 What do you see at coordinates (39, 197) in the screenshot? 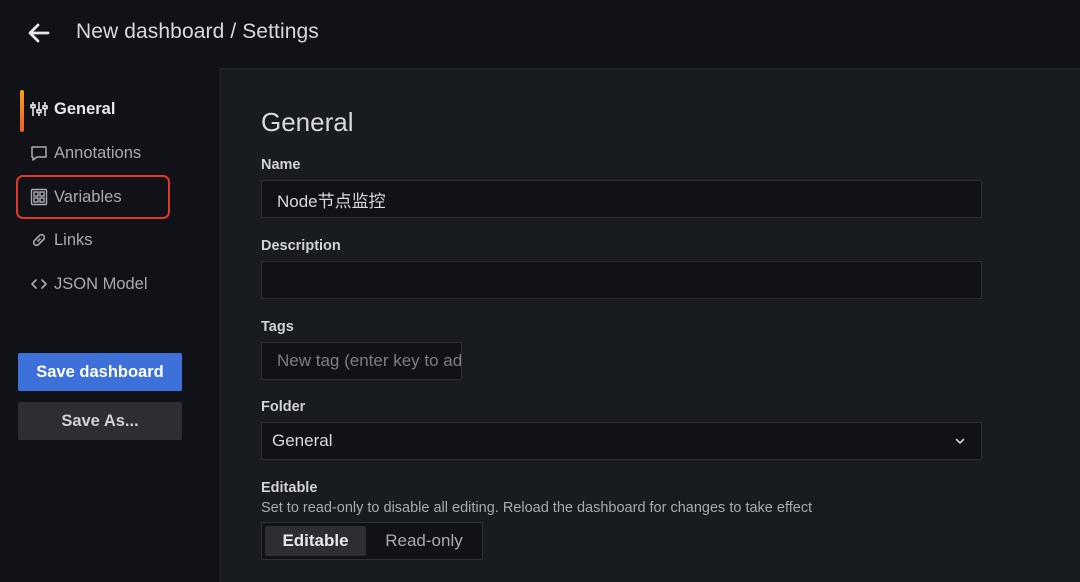
I see `calculator-icon` at bounding box center [39, 197].